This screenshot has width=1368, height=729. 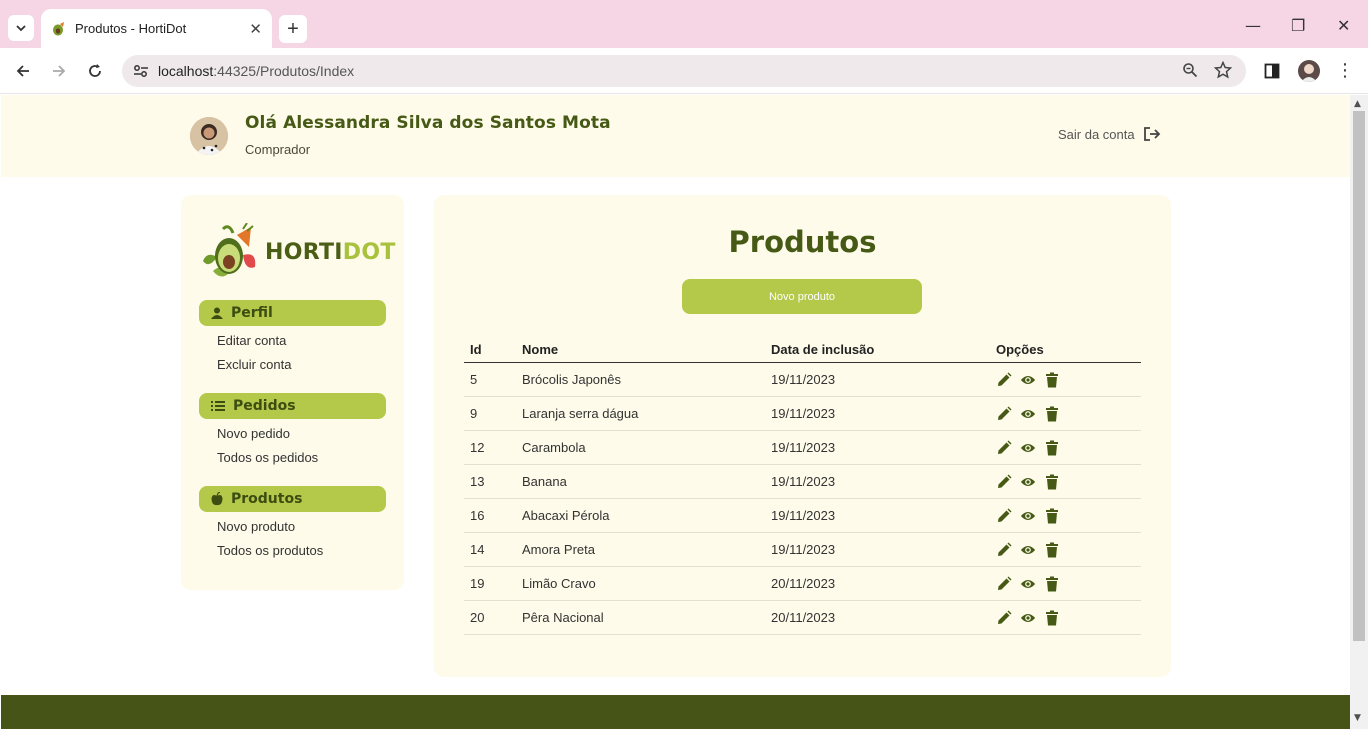 I want to click on sidebar-link-excluir-conta: Excluir conta, so click(x=254, y=364).